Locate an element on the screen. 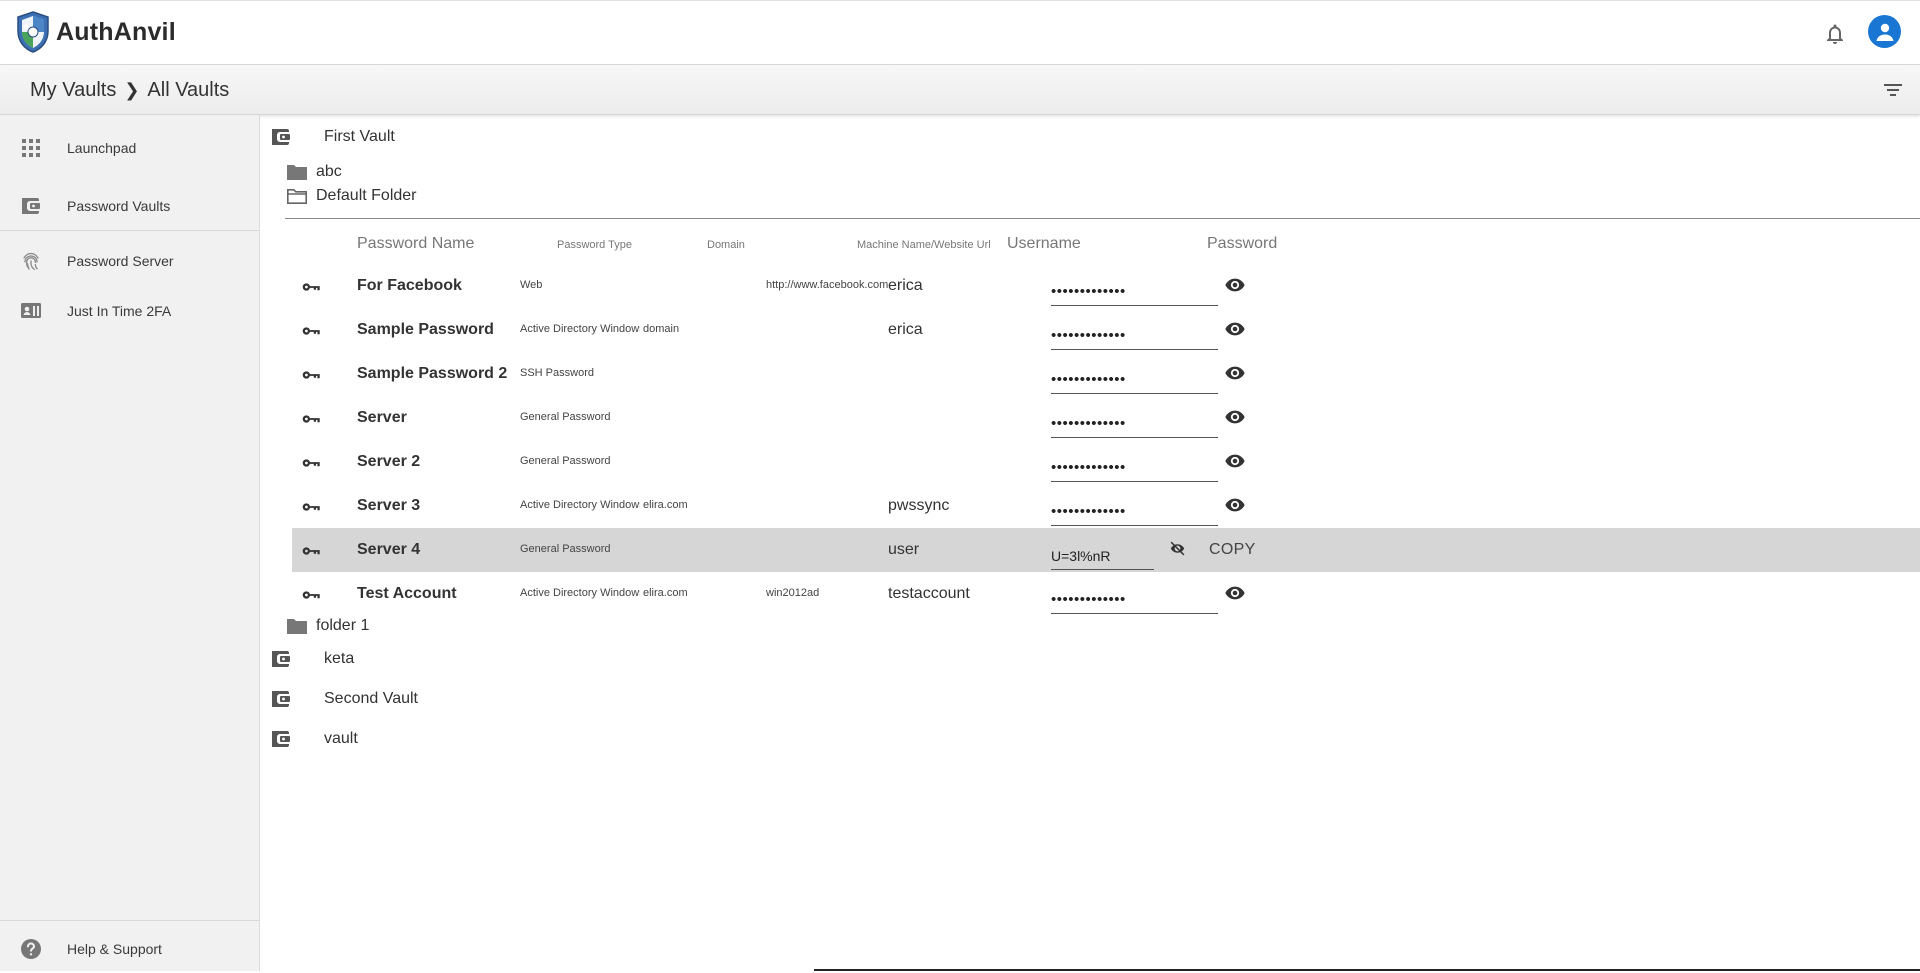  copy-button: COPY is located at coordinates (1232, 550).